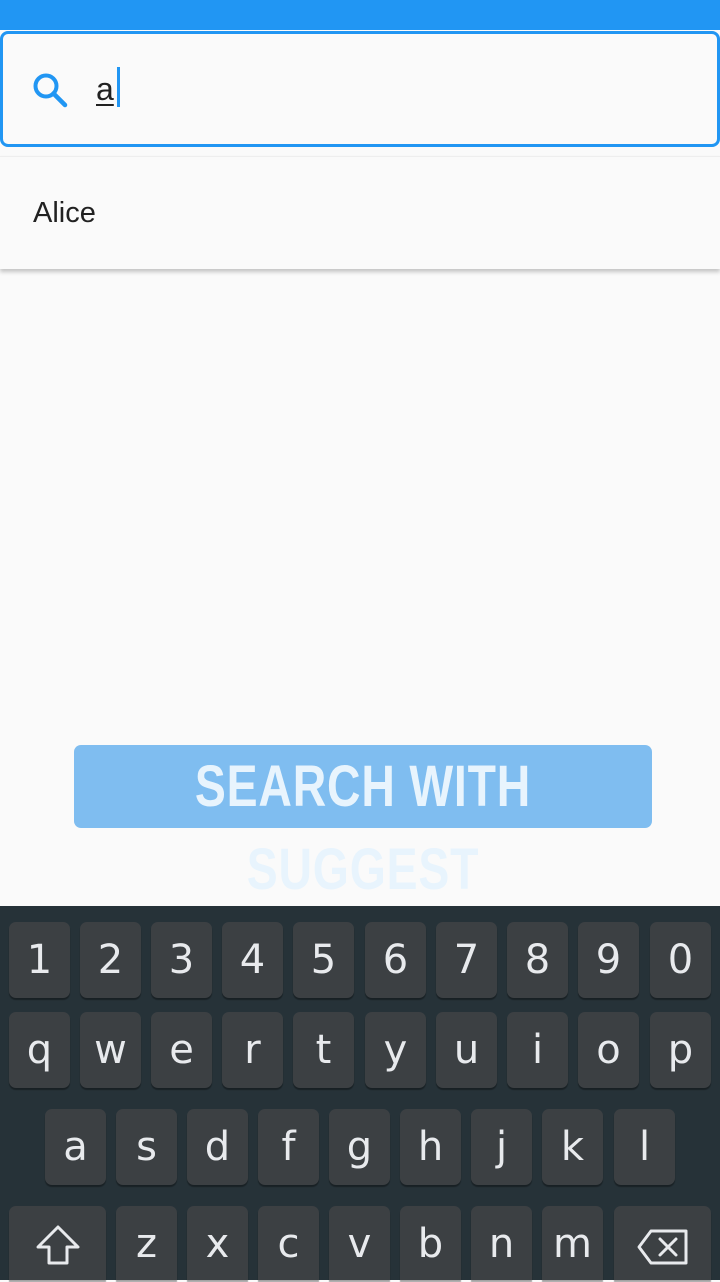  Describe the element at coordinates (252, 1050) in the screenshot. I see `key-r: r` at that location.